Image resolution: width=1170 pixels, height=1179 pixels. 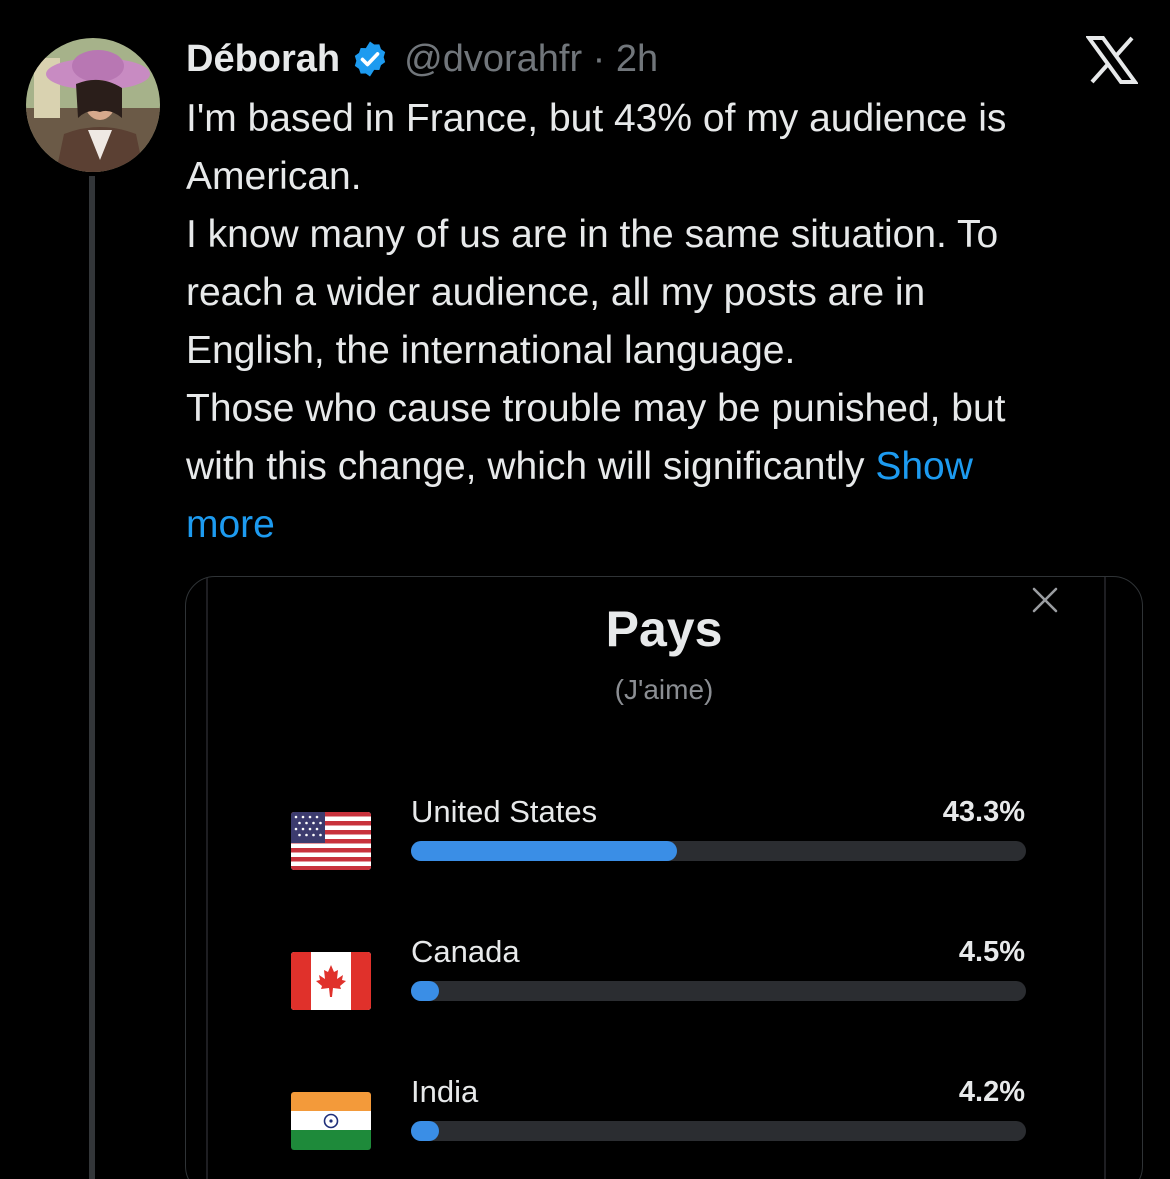 I want to click on card-subtitle: (J'aime), so click(x=664, y=689).